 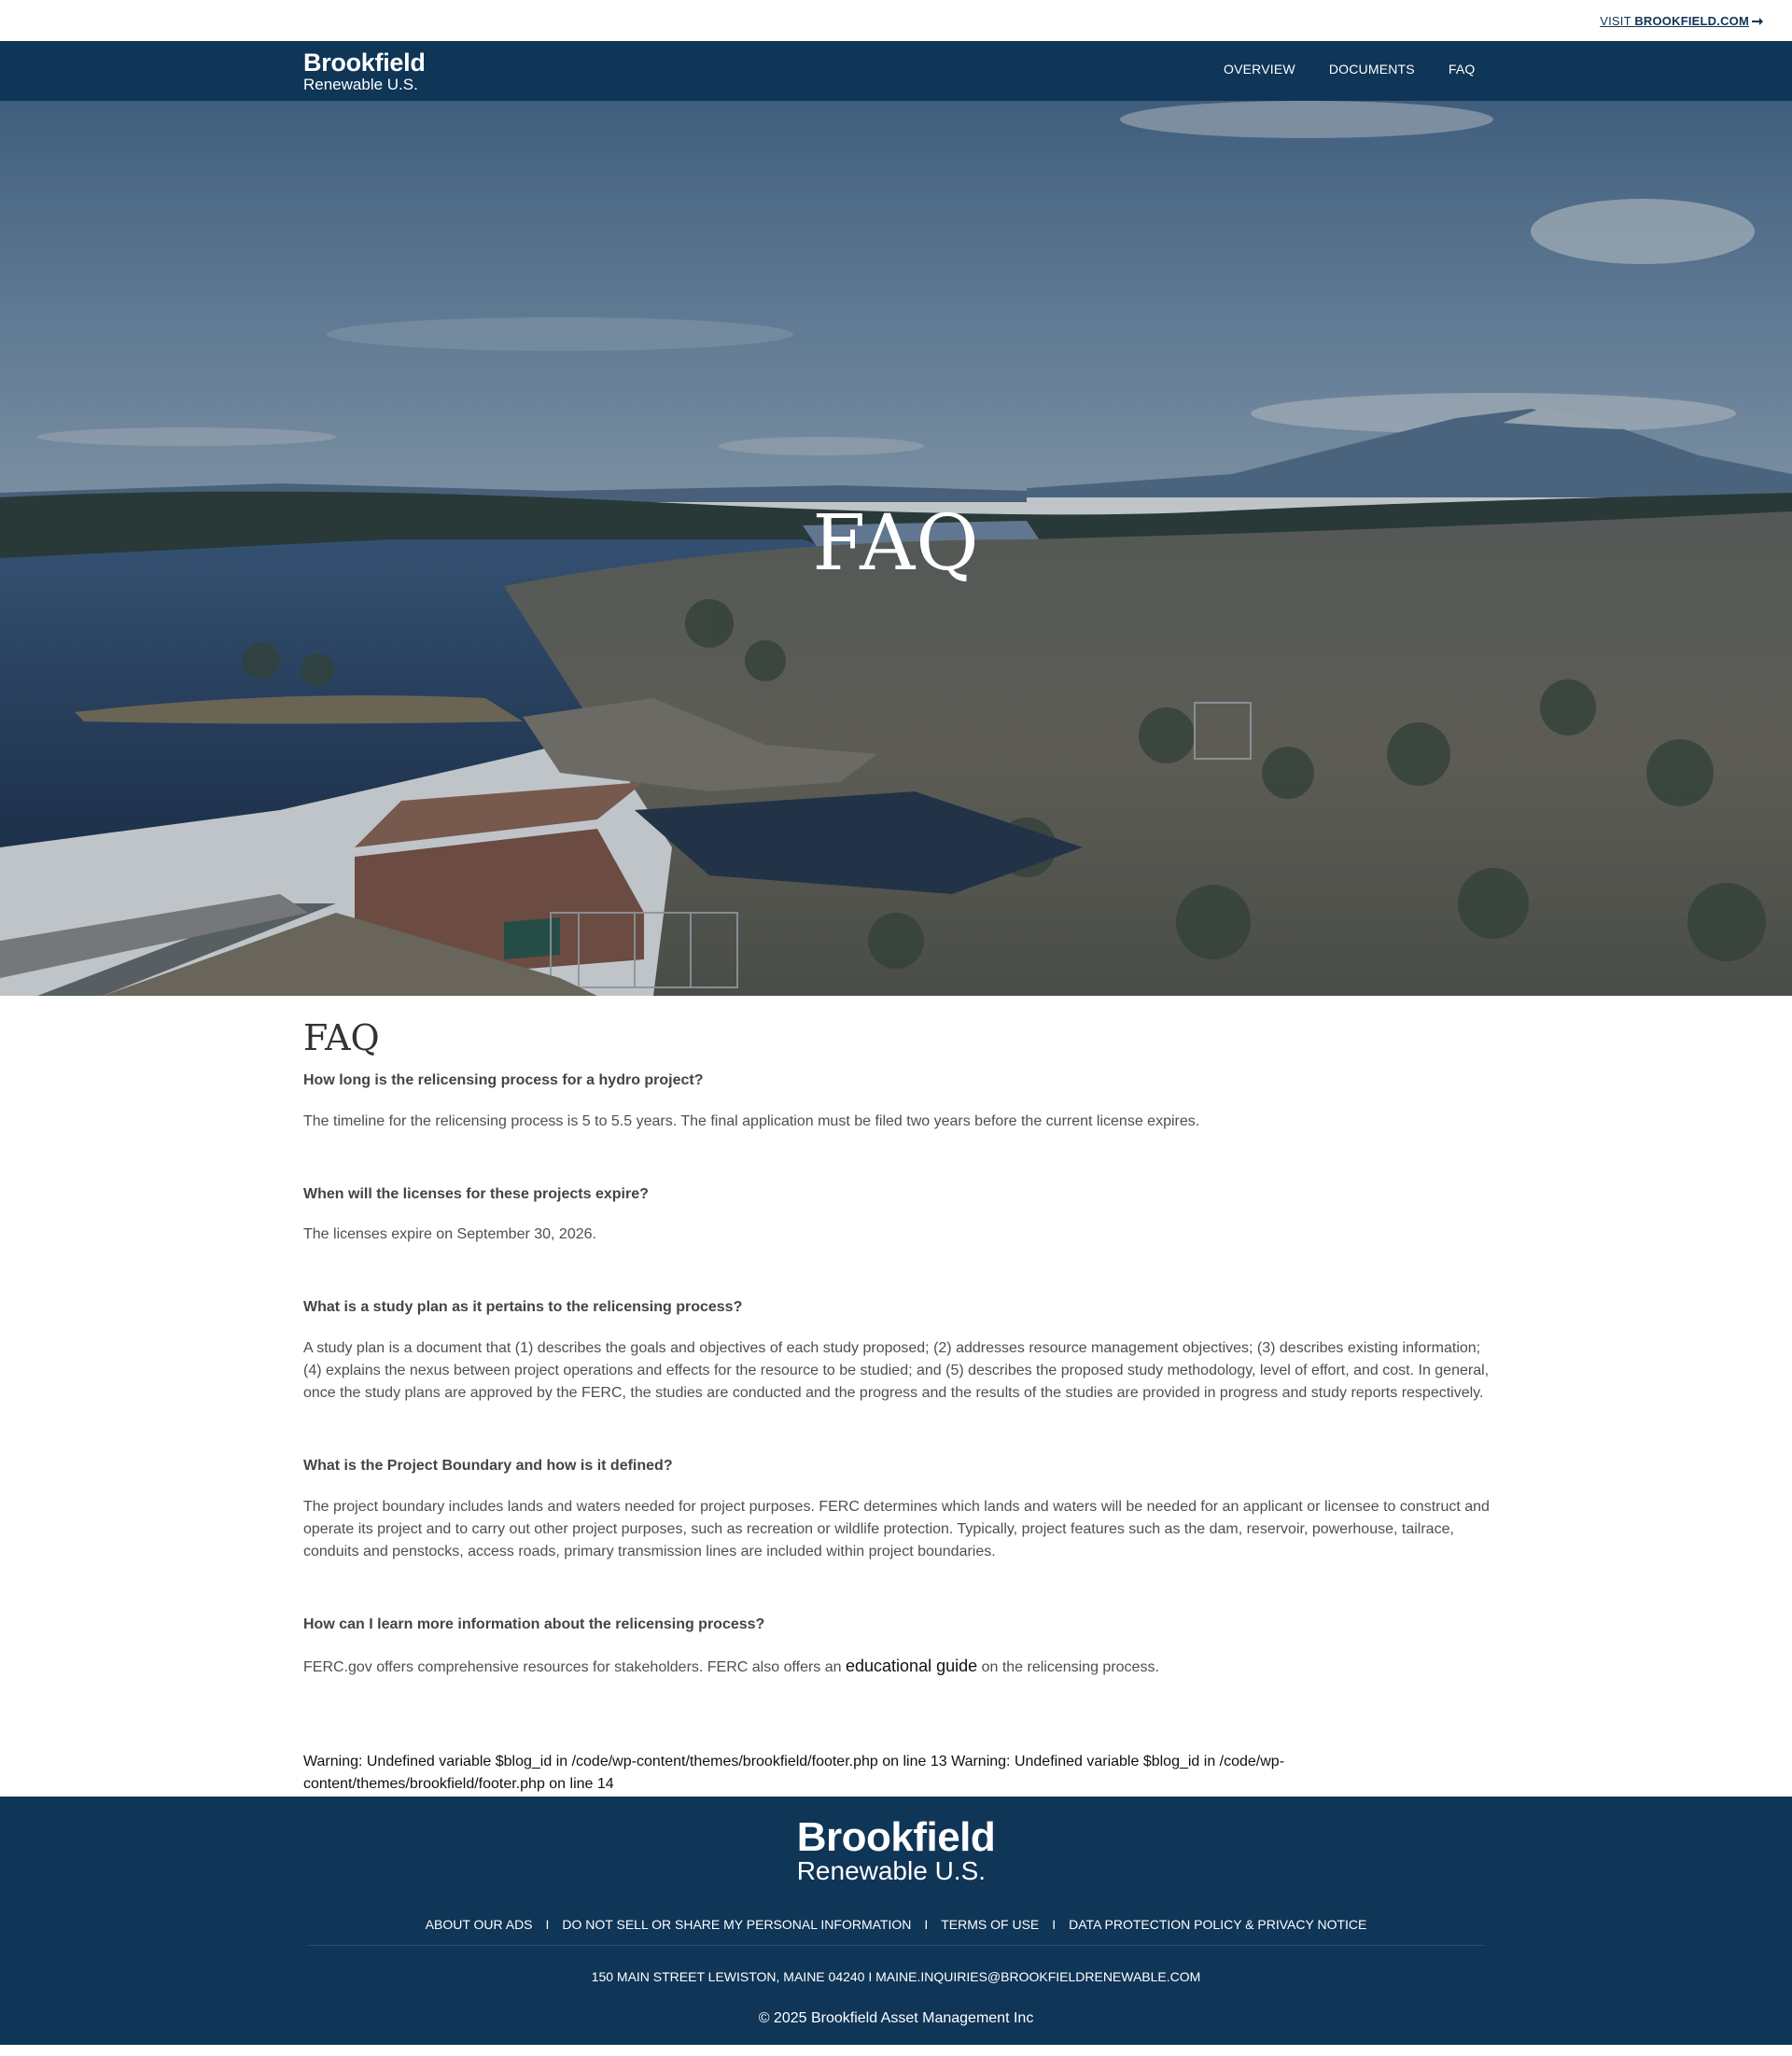 What do you see at coordinates (990, 1924) in the screenshot?
I see `footer-link-terms: TERMS OF USE` at bounding box center [990, 1924].